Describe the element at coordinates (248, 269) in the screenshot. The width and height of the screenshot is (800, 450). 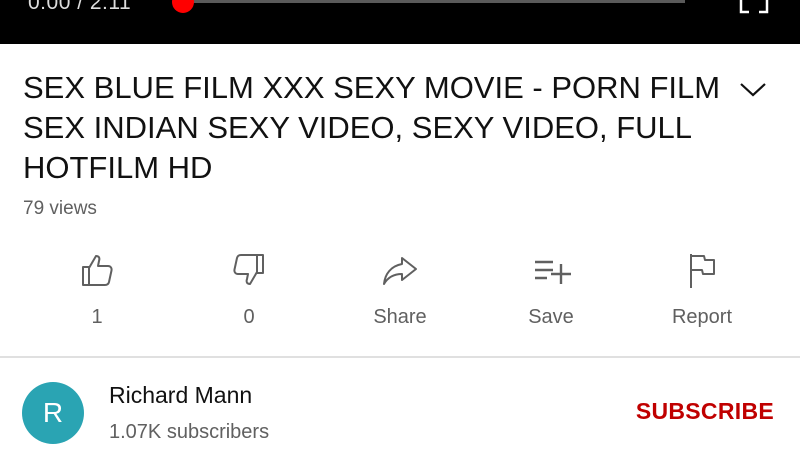
I see `thumbs-down-icon` at that location.